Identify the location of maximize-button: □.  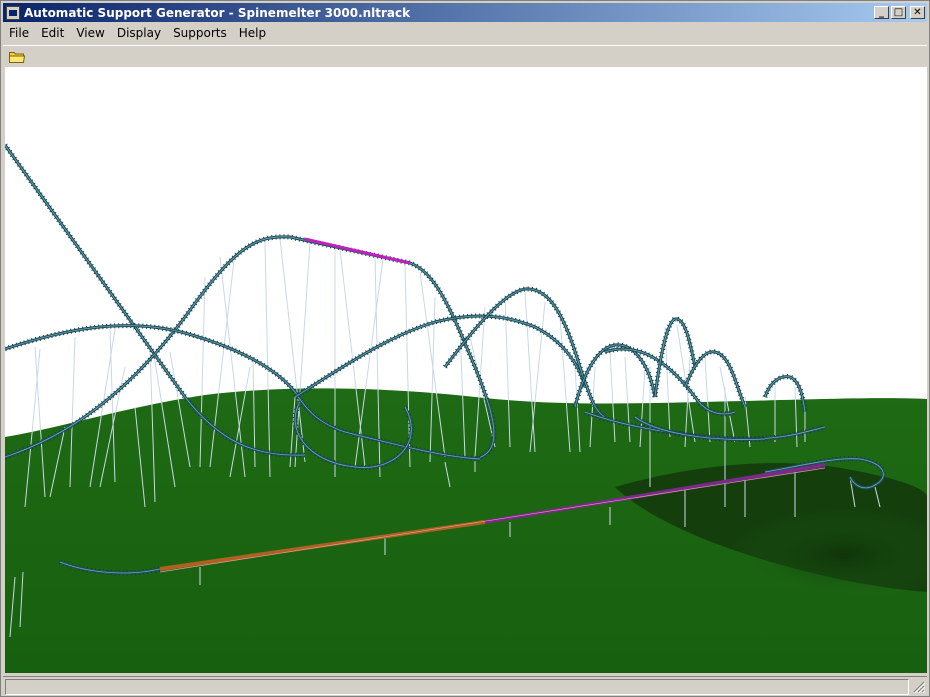
(898, 12).